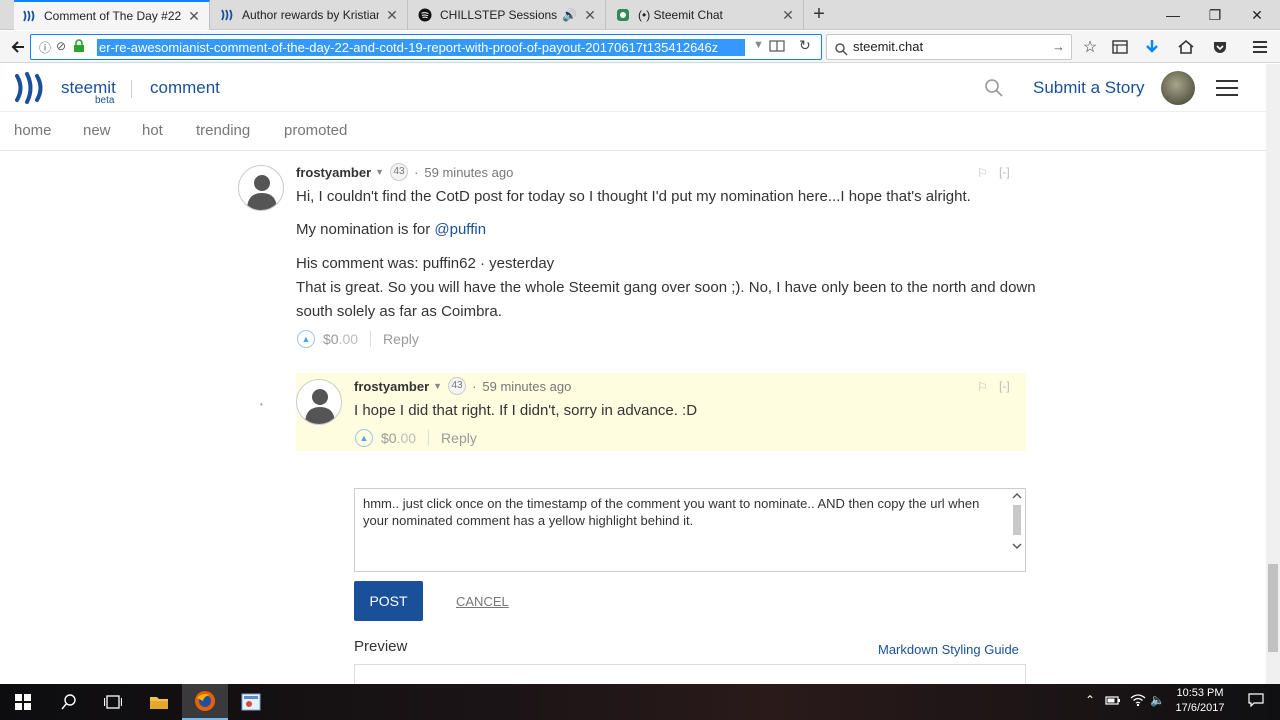 The height and width of the screenshot is (720, 1280). What do you see at coordinates (131, 89) in the screenshot?
I see `header-divider` at bounding box center [131, 89].